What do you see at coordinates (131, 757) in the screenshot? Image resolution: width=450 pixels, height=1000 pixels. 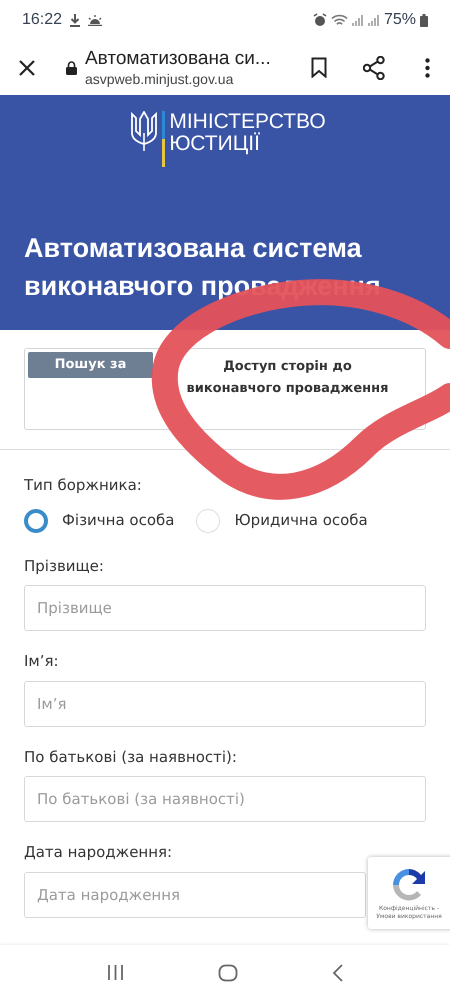 I see `field-label: По батькові (за наявності):` at bounding box center [131, 757].